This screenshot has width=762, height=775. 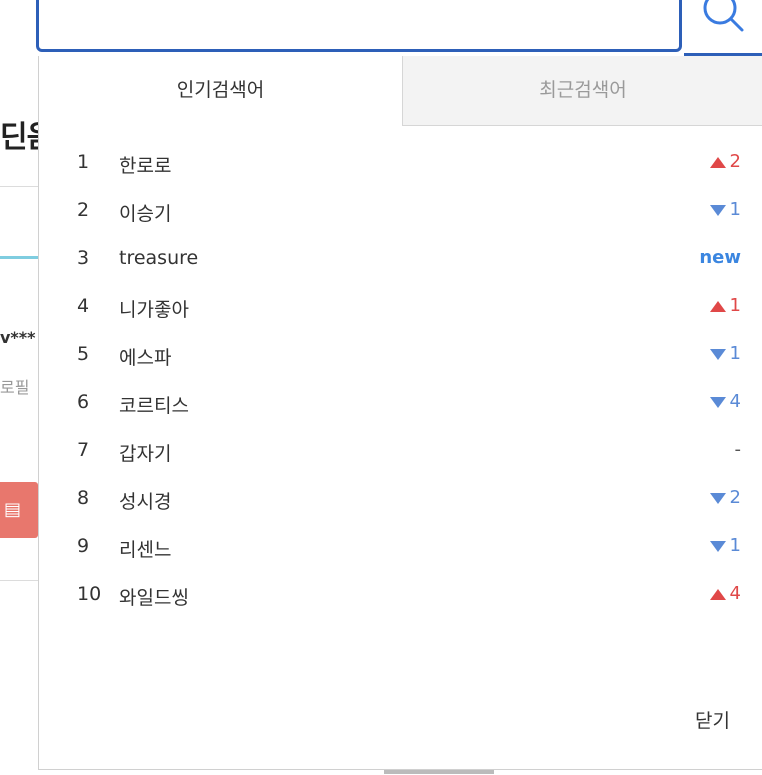 What do you see at coordinates (83, 354) in the screenshot?
I see `keyword-rank: 5` at bounding box center [83, 354].